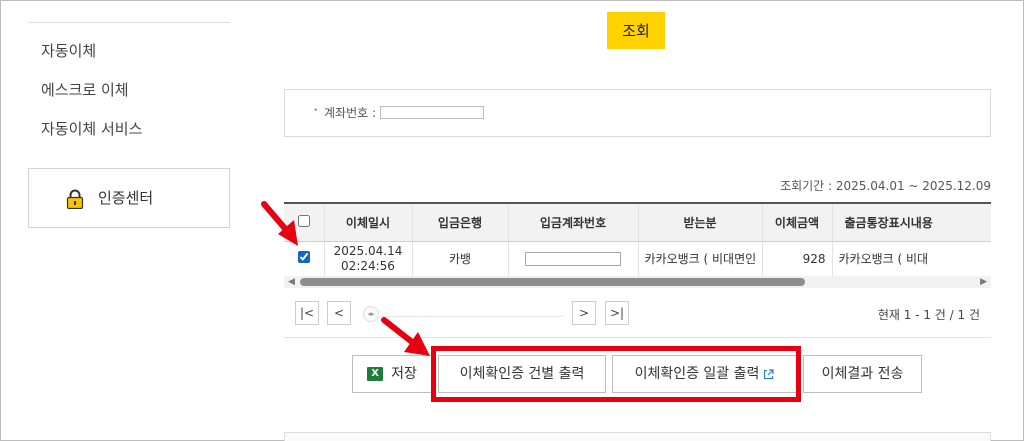 The width and height of the screenshot is (1024, 441). What do you see at coordinates (700, 222) in the screenshot?
I see `col-header: 받는분` at bounding box center [700, 222].